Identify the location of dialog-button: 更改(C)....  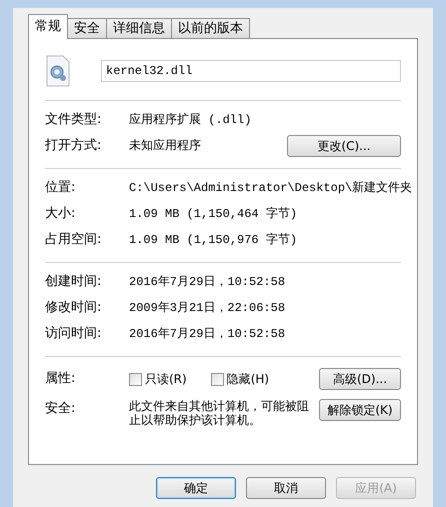
(344, 146).